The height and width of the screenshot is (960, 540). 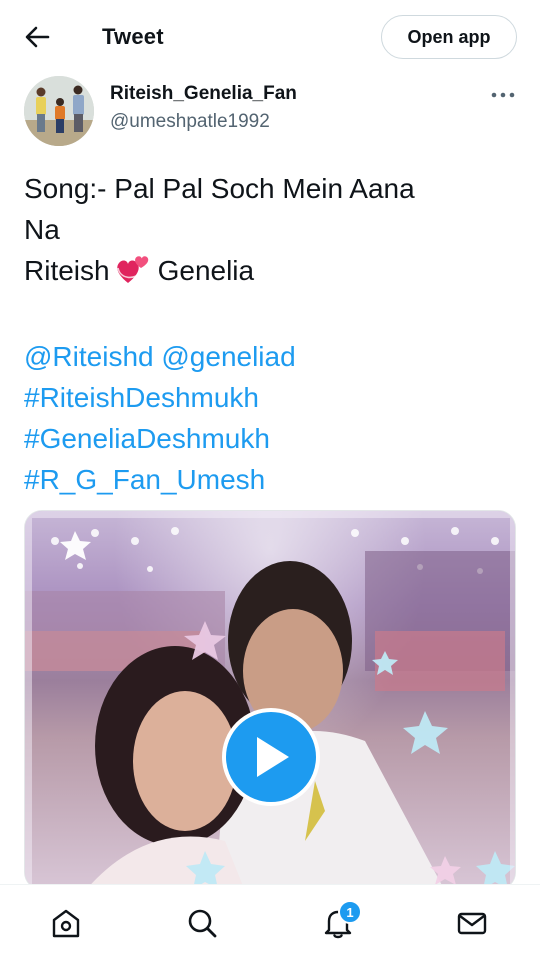 What do you see at coordinates (271, 272) in the screenshot?
I see `tweet-line-3: Riteish Genelia` at bounding box center [271, 272].